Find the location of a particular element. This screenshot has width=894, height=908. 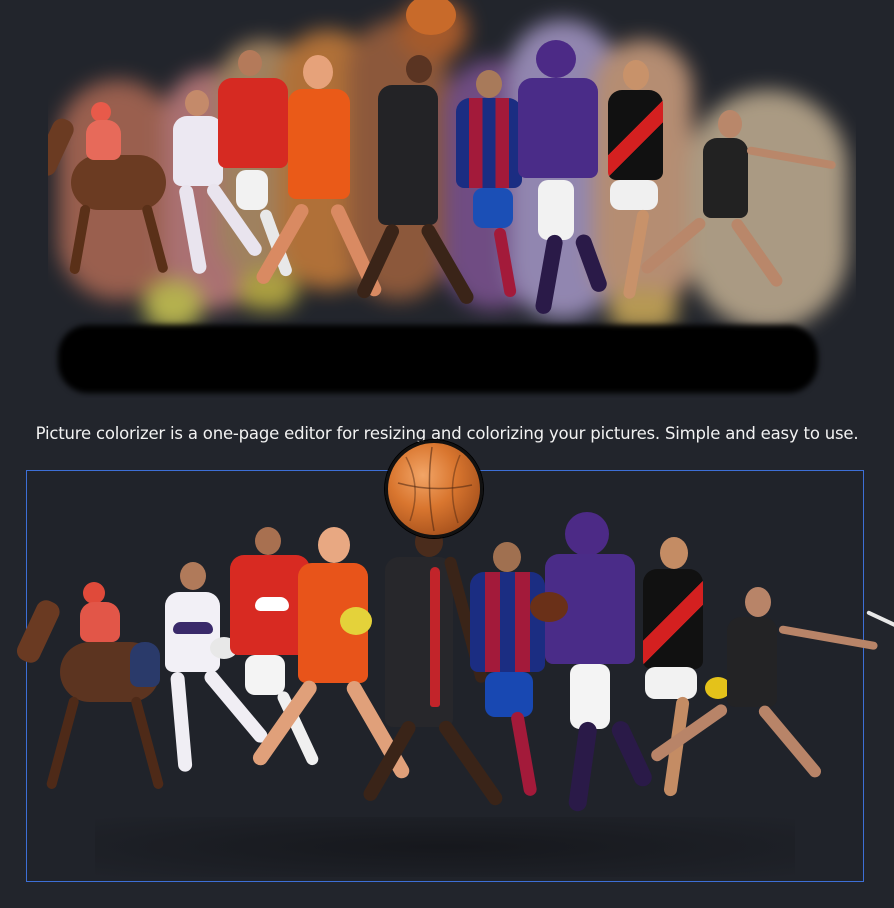

image-reflection is located at coordinates (445, 847).